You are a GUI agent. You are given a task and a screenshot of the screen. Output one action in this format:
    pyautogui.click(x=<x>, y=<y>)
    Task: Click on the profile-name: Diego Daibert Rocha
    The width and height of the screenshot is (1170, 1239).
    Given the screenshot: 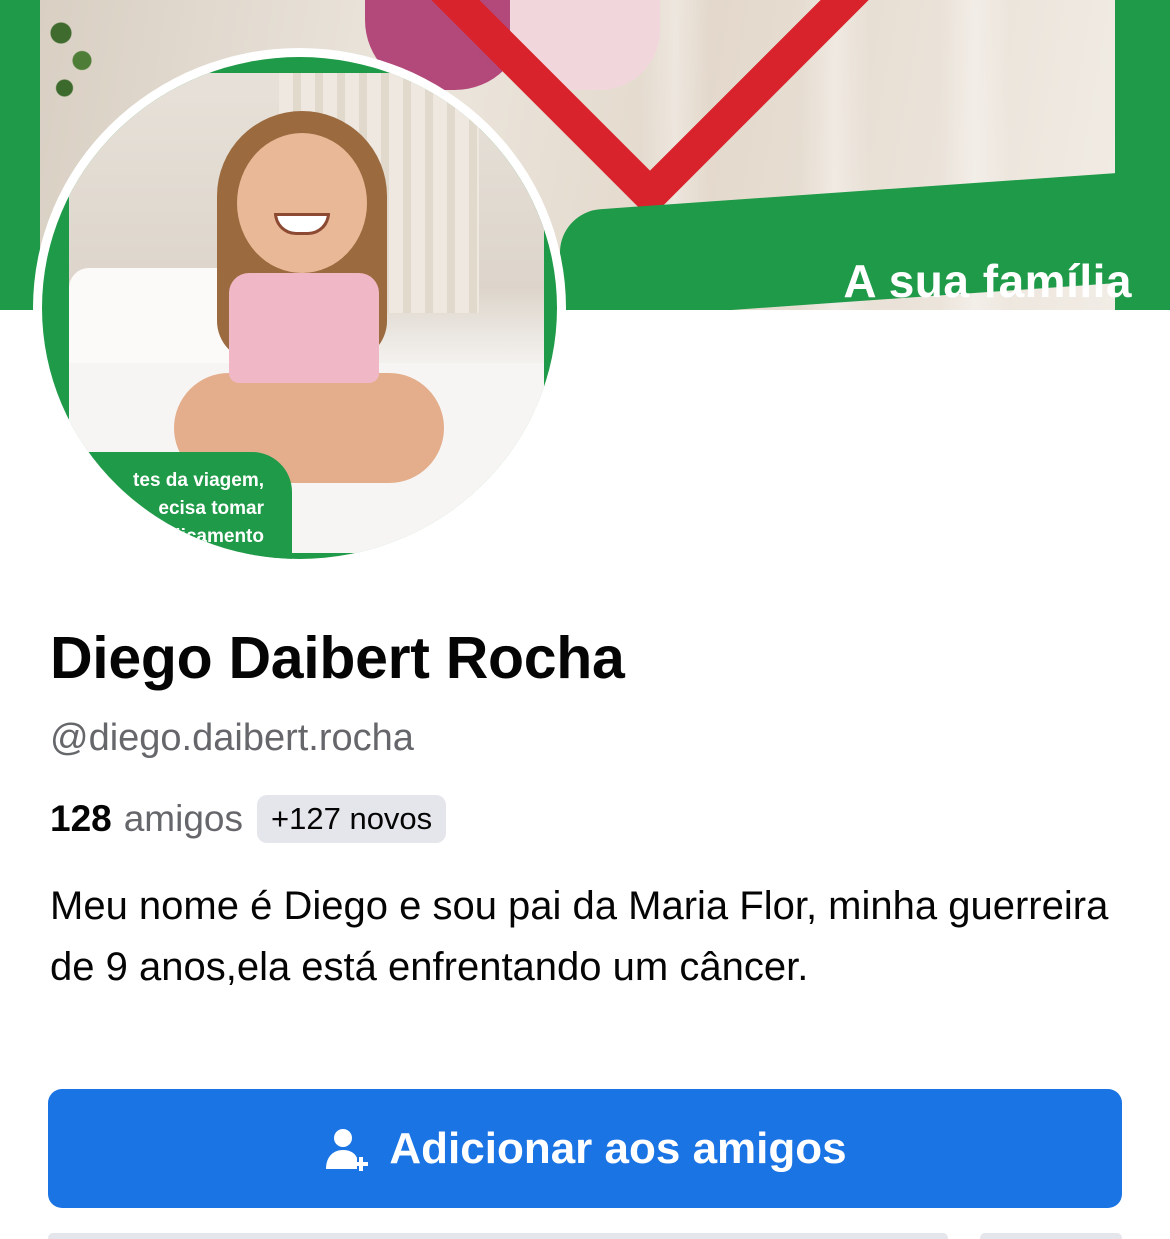 What is the action you would take?
    pyautogui.click(x=337, y=658)
    